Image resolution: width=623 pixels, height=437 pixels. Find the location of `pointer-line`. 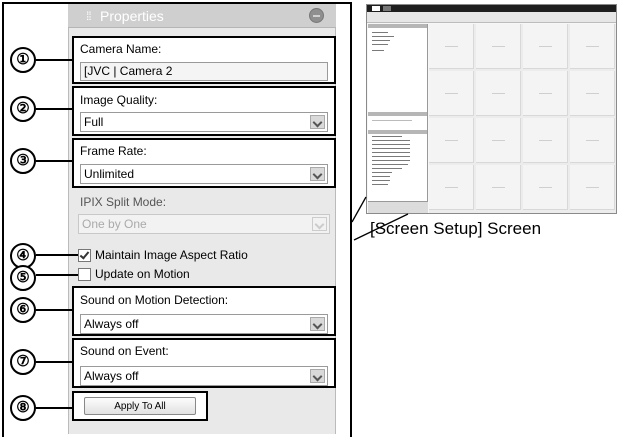

pointer-line is located at coordinates (359, 209).